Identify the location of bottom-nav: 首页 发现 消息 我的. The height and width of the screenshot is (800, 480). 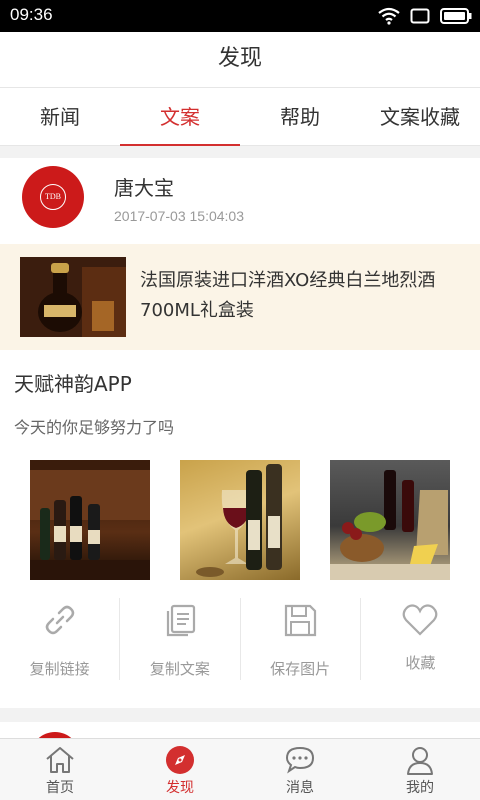
(240, 769).